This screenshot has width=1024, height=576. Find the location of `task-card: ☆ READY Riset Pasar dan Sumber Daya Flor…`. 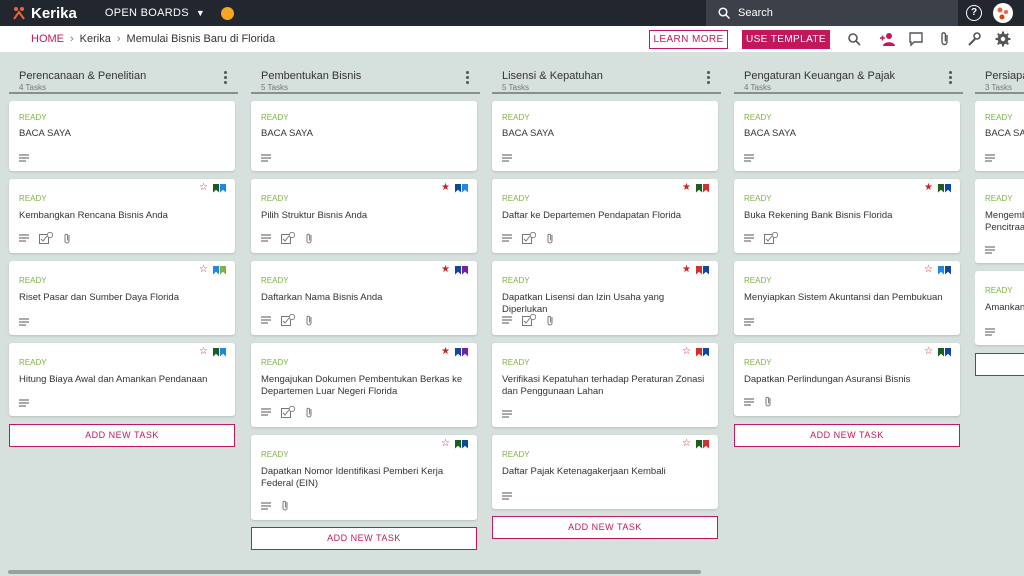

task-card: ☆ READY Riset Pasar dan Sumber Daya Flor… is located at coordinates (122, 298).